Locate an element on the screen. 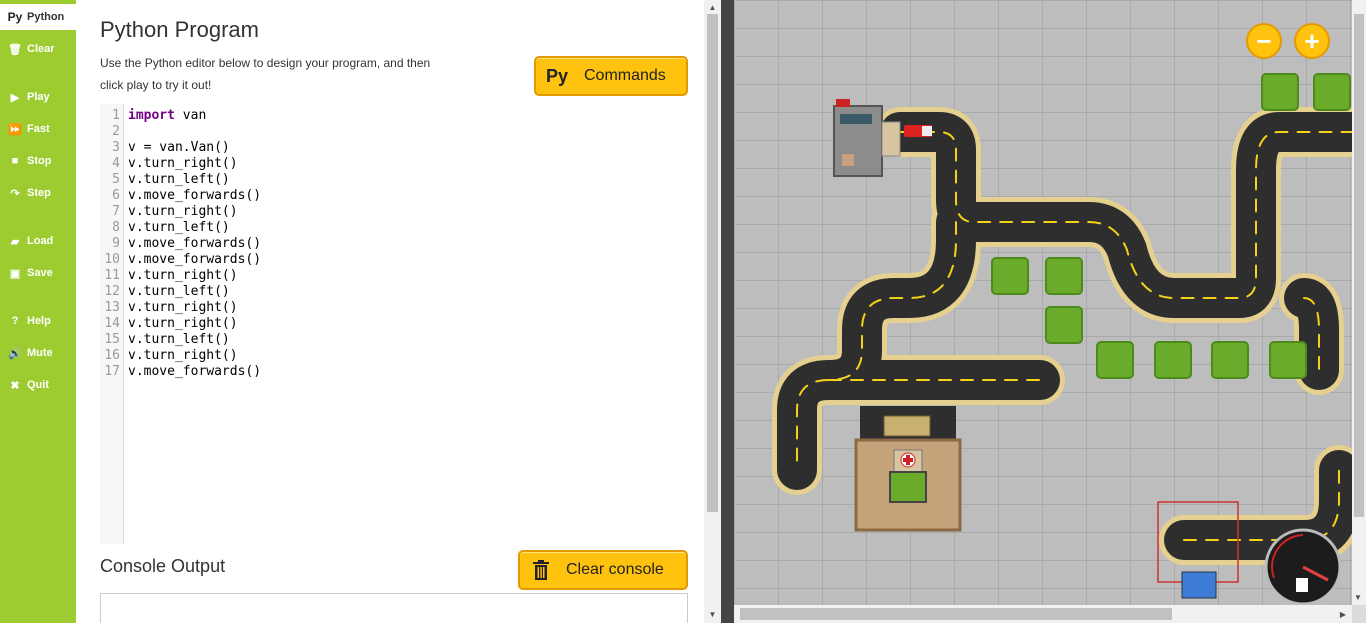 The image size is (1366, 623). sidebar-item-python: Py Python is located at coordinates (38, 17).